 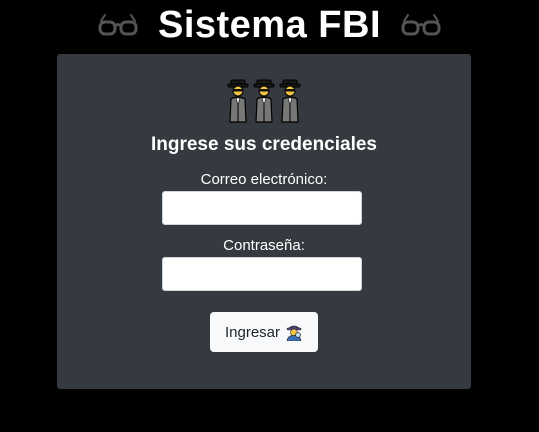 What do you see at coordinates (252, 332) in the screenshot?
I see `login-button-label: Ingresar` at bounding box center [252, 332].